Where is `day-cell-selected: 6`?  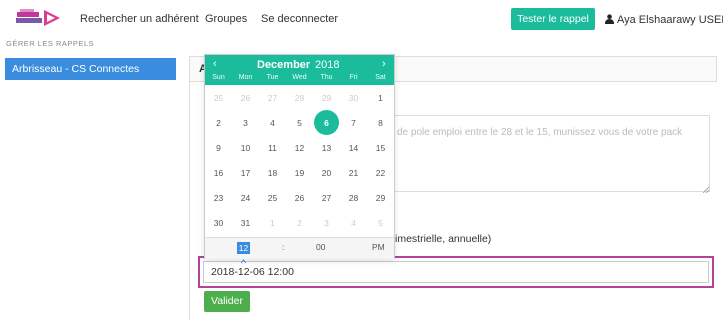
day-cell-selected: 6 is located at coordinates (326, 123).